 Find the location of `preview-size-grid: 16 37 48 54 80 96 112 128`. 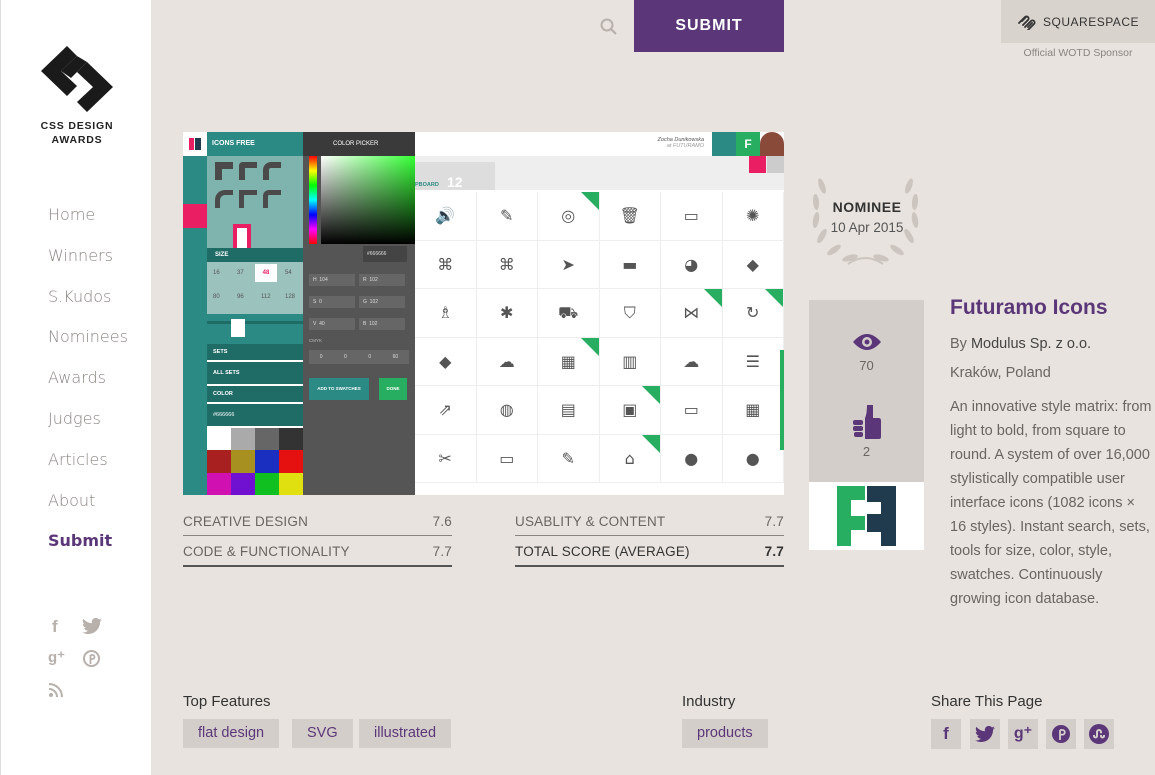

preview-size-grid: 16 37 48 54 80 96 112 128 is located at coordinates (255, 288).